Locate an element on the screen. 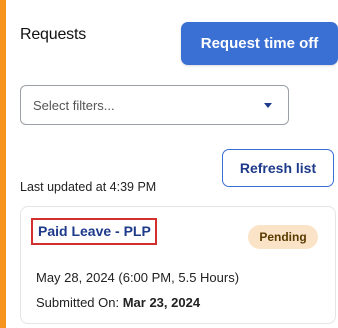  chevron-down-icon is located at coordinates (268, 105).